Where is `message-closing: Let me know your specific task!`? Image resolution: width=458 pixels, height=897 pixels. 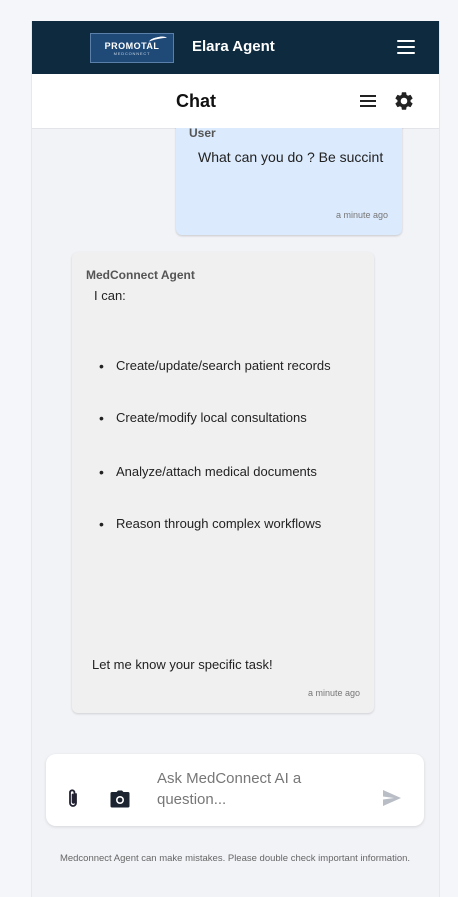 message-closing: Let me know your specific task! is located at coordinates (182, 664).